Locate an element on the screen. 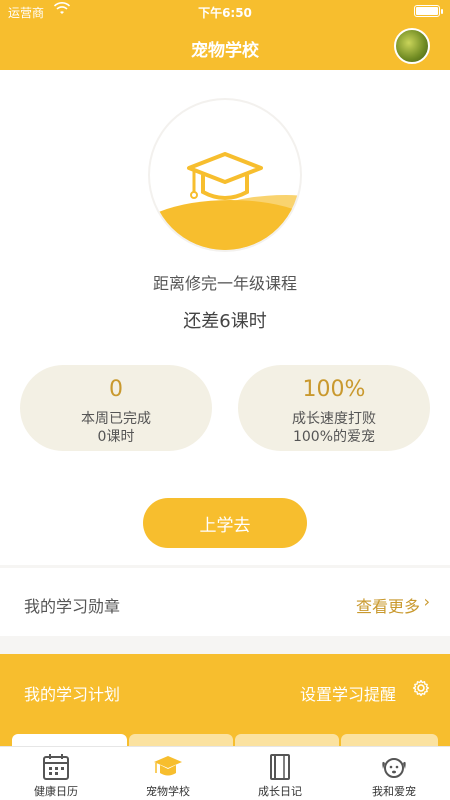 The image size is (450, 800). stat-value: 100% is located at coordinates (334, 389).